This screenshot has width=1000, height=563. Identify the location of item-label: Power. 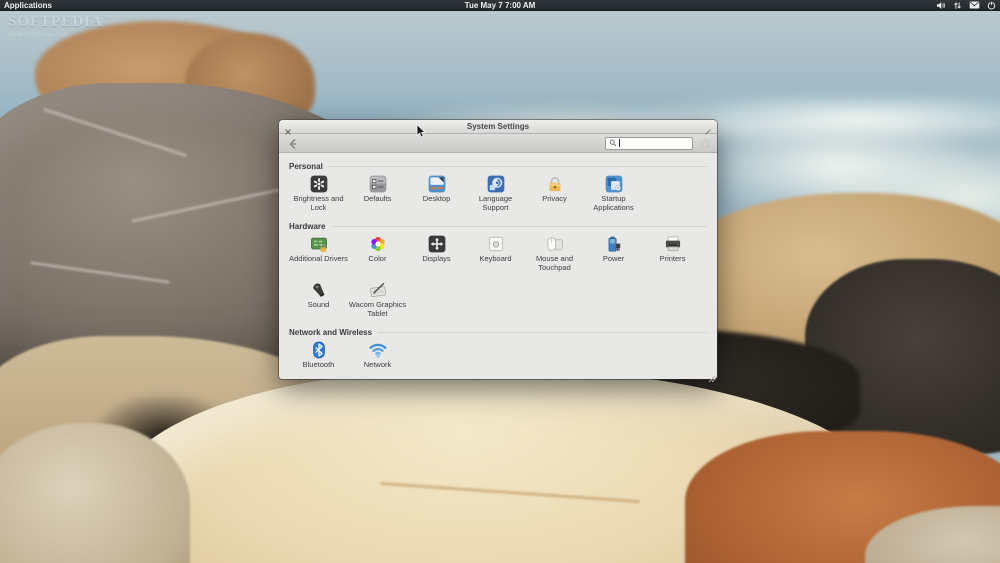
(613, 258).